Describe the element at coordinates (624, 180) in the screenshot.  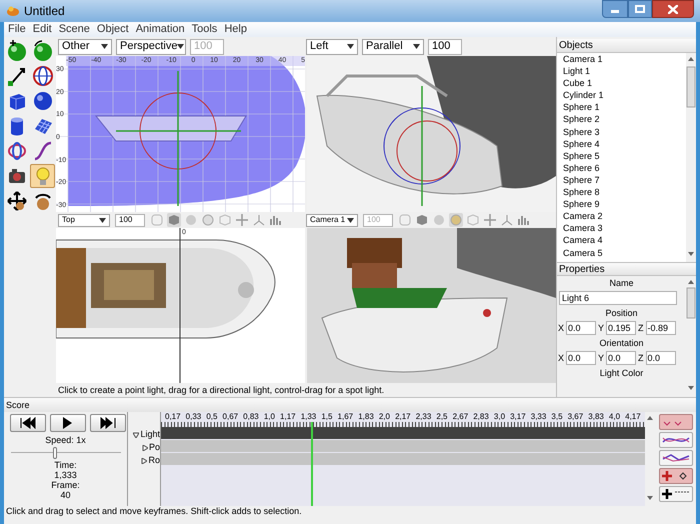
I see `object-list-item: Sphere 7` at that location.